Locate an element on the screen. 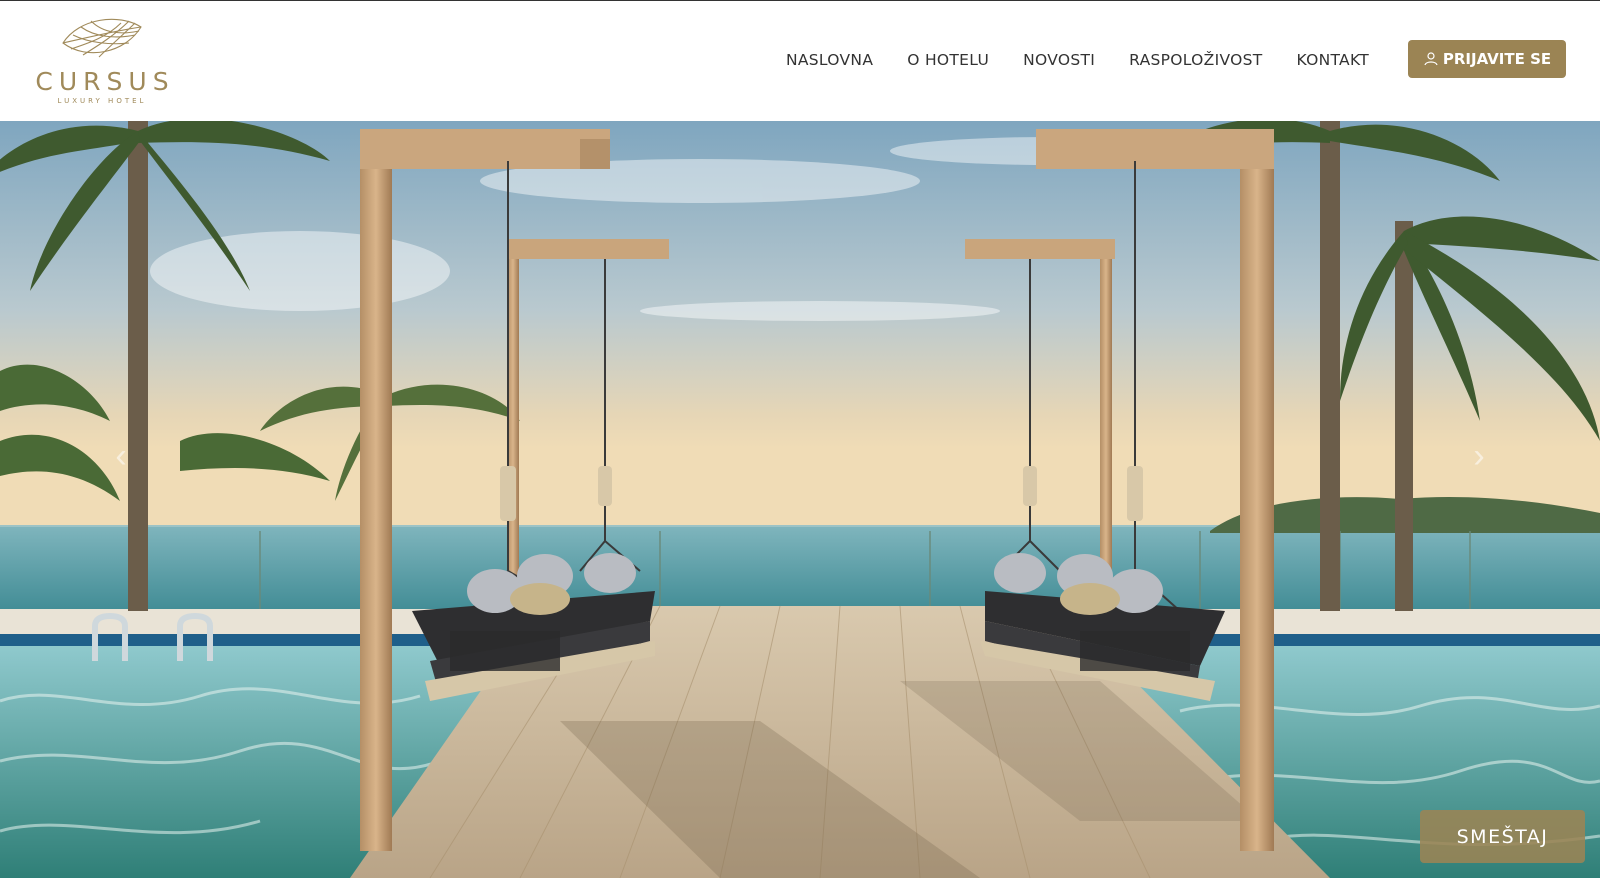 The width and height of the screenshot is (1600, 878). nav-item-availability: RASPOLOŽIVOST is located at coordinates (1195, 60).